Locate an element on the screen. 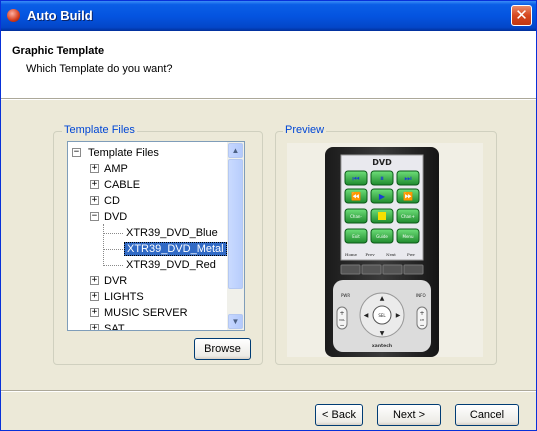  dpad-down-icon: ▼ is located at coordinates (382, 333).